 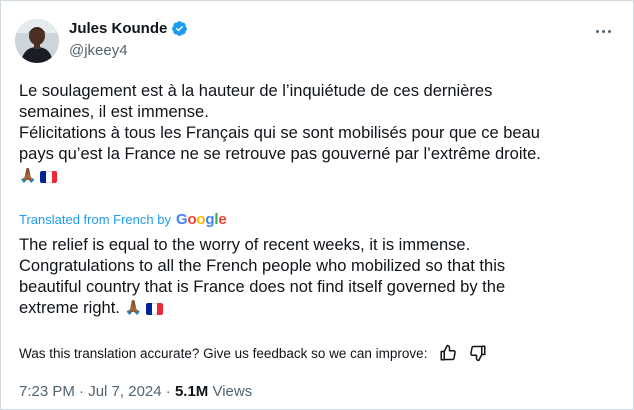 I want to click on tweet-date: Jul 7, 2024, so click(x=124, y=391).